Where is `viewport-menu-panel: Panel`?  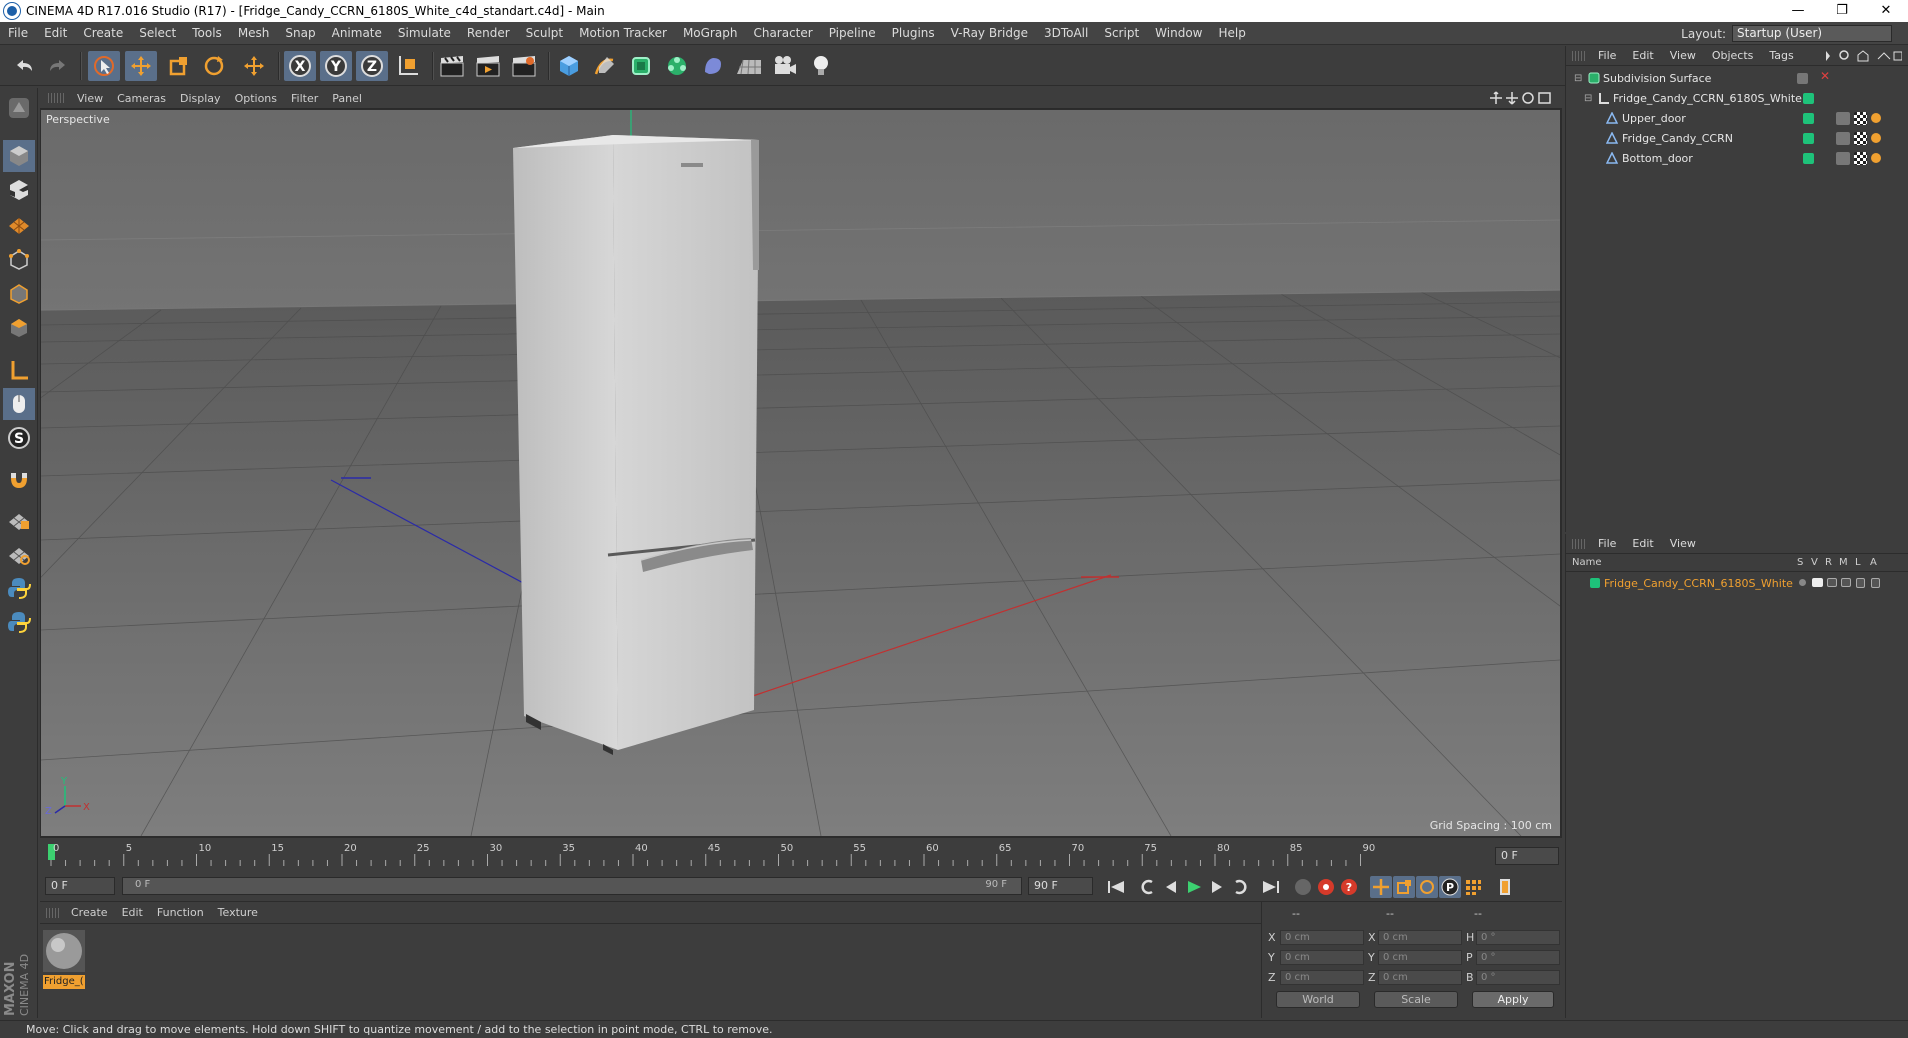
viewport-menu-panel: Panel is located at coordinates (347, 98).